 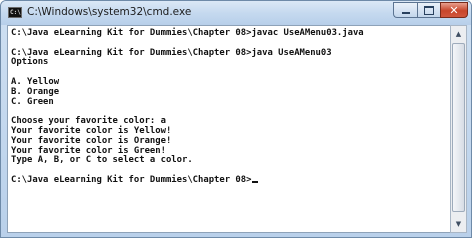 What do you see at coordinates (102, 160) in the screenshot?
I see `console-line: Type A, B, or C to select a color.` at bounding box center [102, 160].